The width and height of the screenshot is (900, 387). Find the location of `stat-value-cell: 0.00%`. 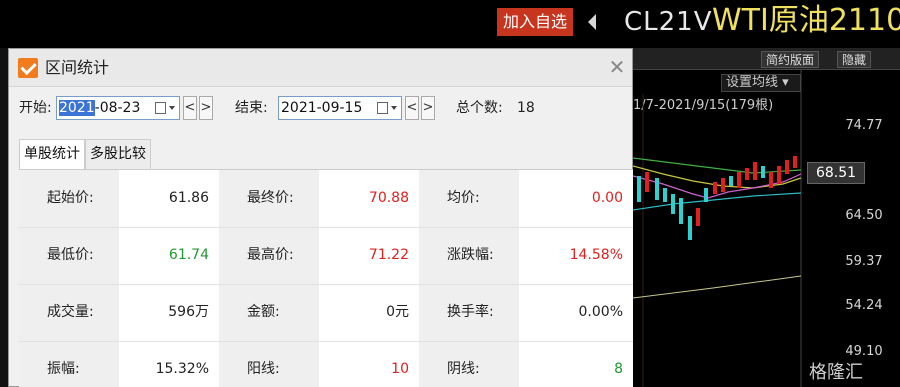

stat-value-cell: 0.00% is located at coordinates (576, 312).